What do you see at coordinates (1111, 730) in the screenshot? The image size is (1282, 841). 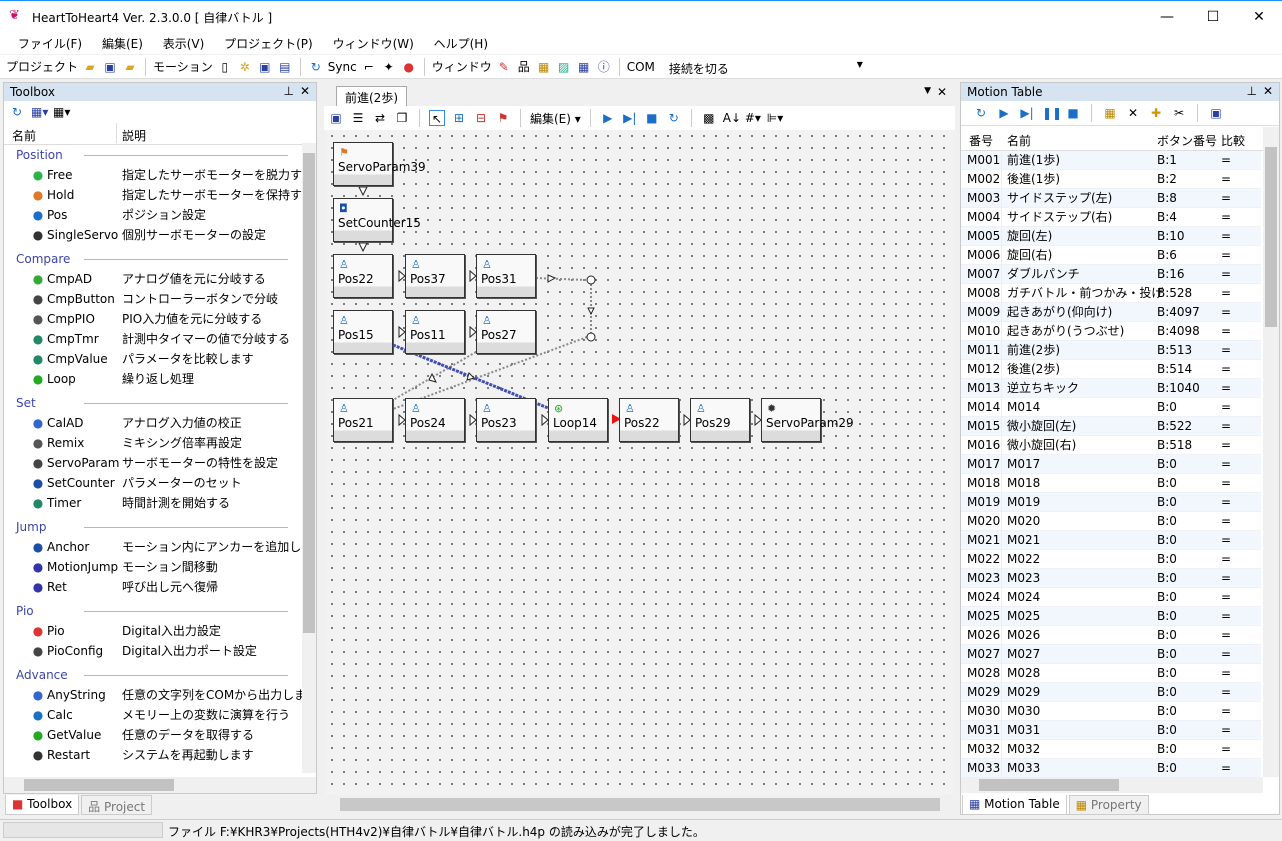 I see `table-row: M031 M031 B:0 =` at bounding box center [1111, 730].